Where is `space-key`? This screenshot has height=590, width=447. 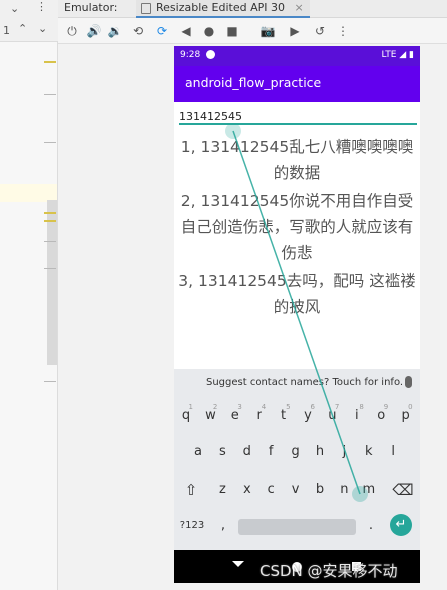 space-key is located at coordinates (297, 527).